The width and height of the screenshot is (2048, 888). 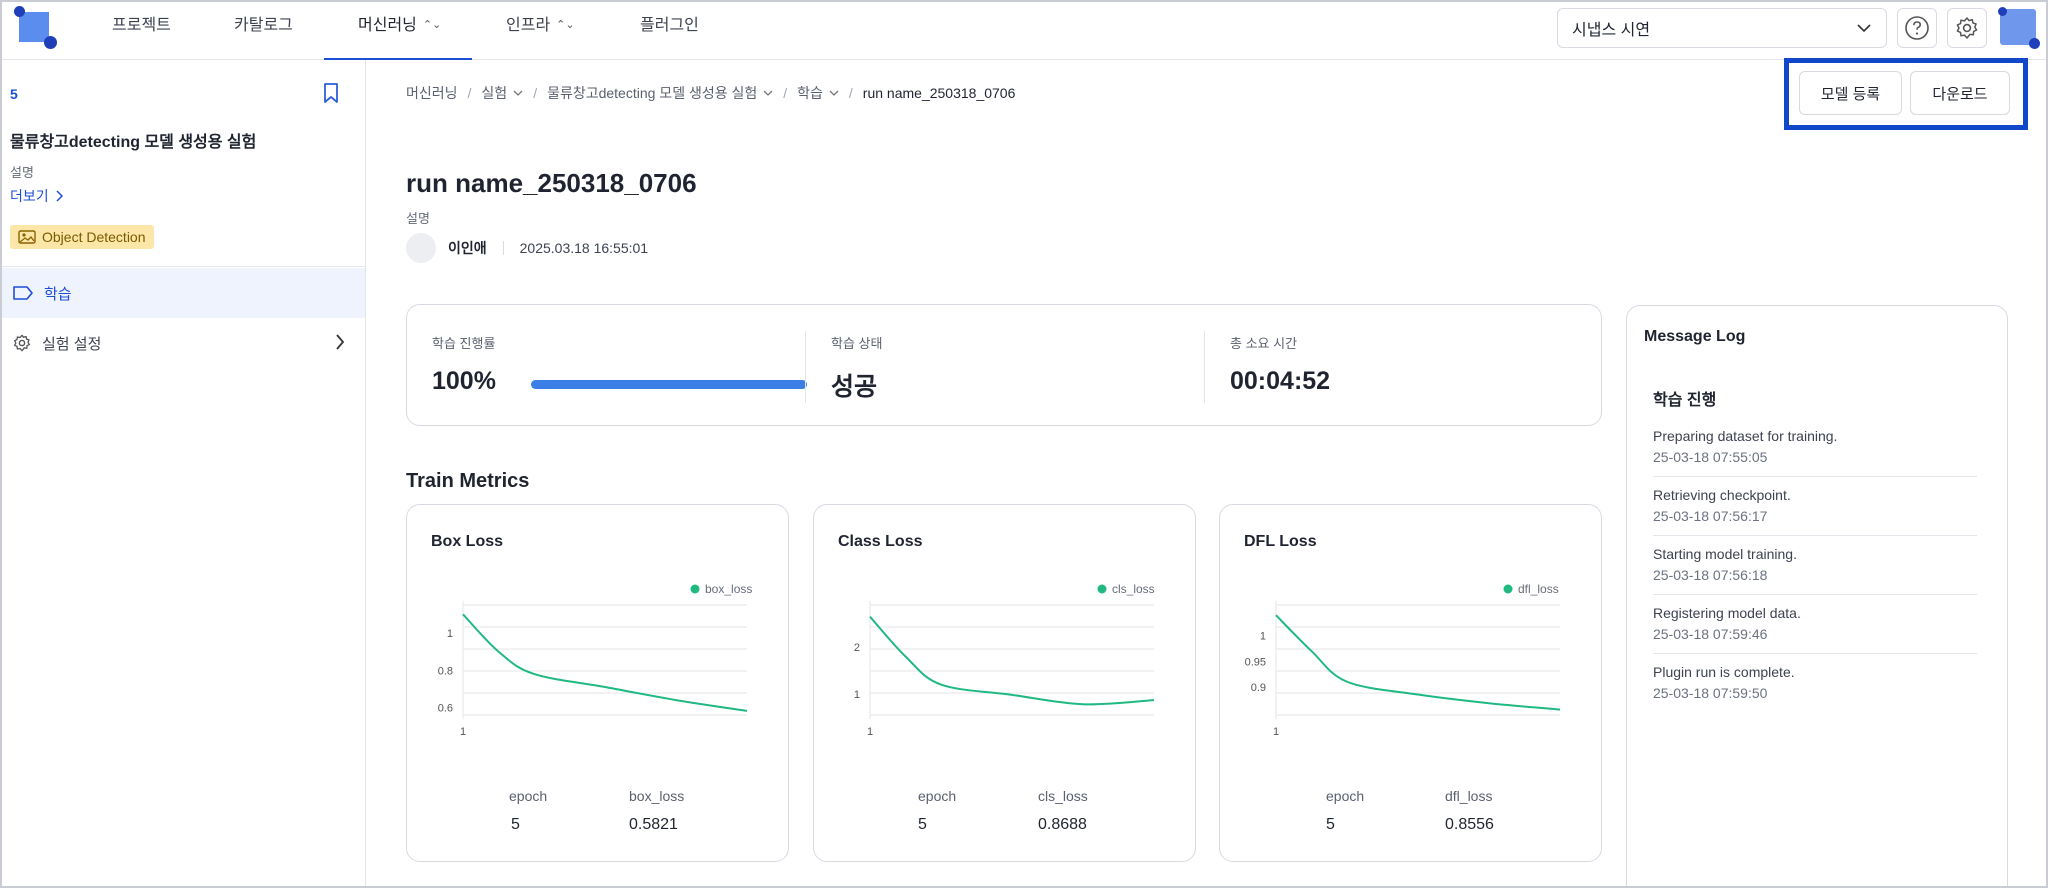 I want to click on epoch-label: epoch, so click(x=937, y=796).